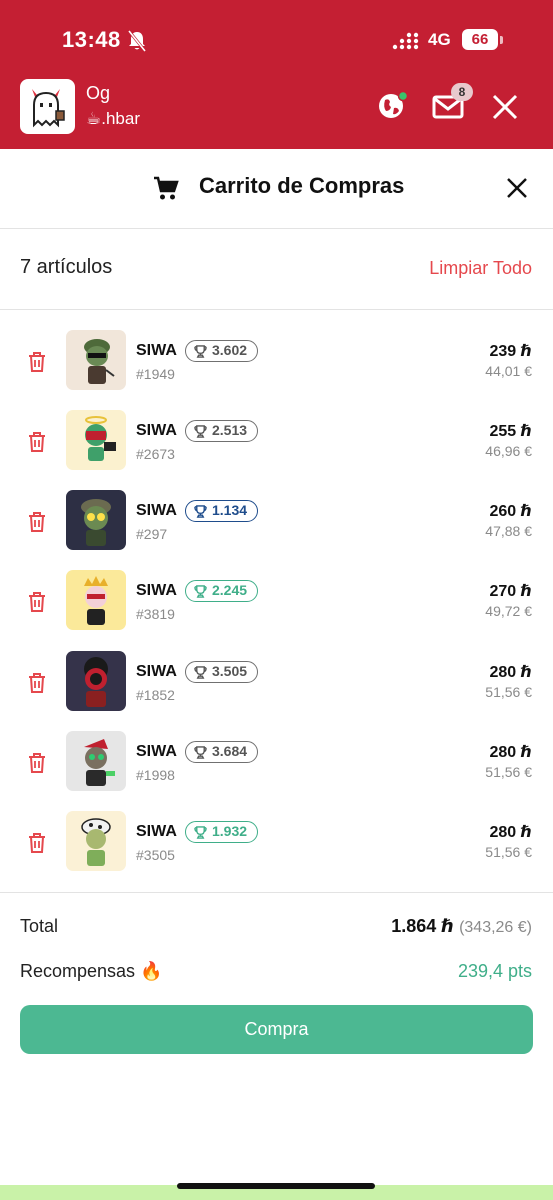 Image resolution: width=553 pixels, height=1200 pixels. I want to click on rank-value: 2.513, so click(230, 430).